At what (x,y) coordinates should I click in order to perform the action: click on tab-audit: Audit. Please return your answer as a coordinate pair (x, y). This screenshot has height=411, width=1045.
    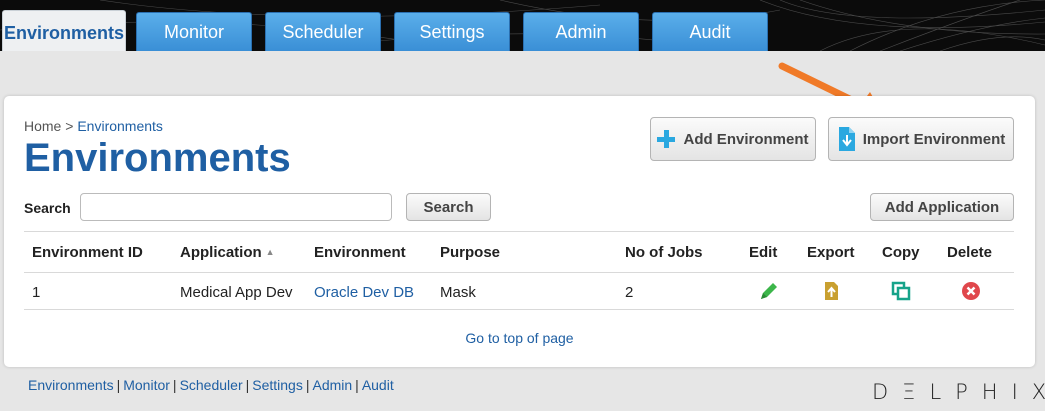
    Looking at the image, I should click on (710, 31).